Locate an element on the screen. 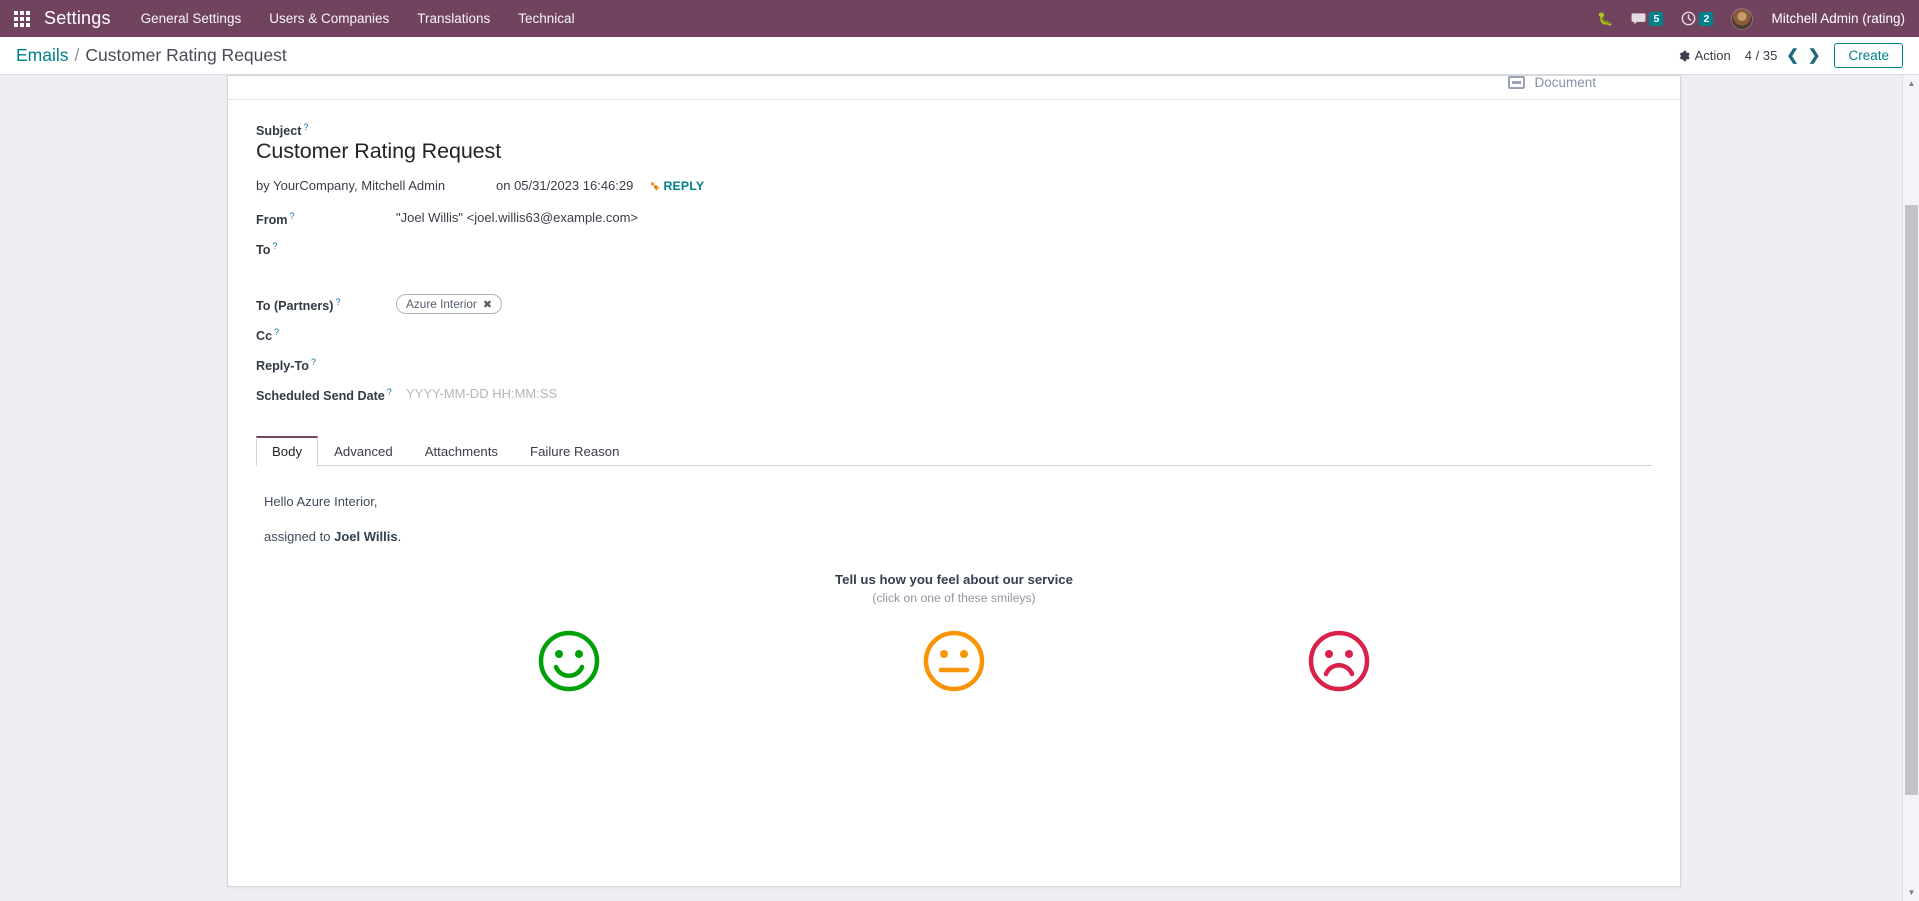 The width and height of the screenshot is (1919, 901). field-row-to: To? is located at coordinates (954, 266).